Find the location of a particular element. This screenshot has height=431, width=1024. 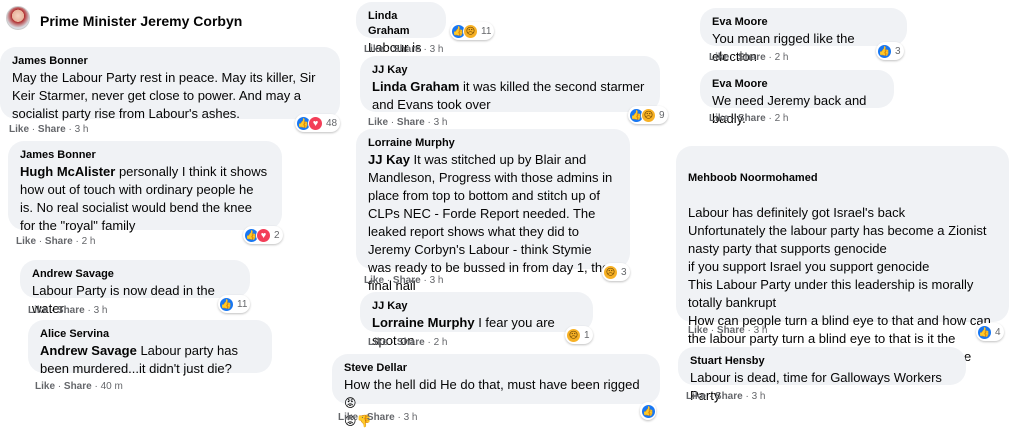

comment-author: Linda Graham is located at coordinates (401, 24).